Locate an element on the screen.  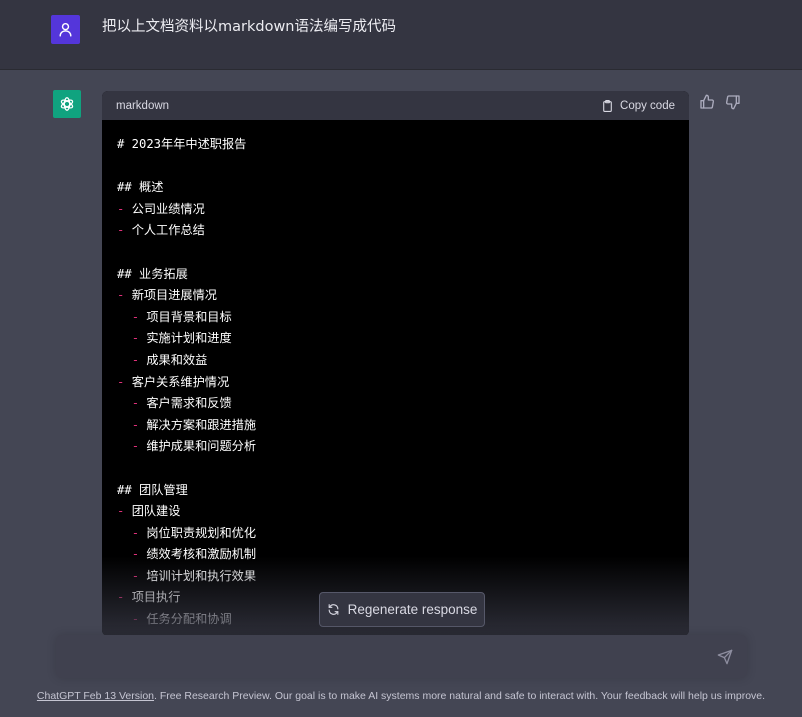
thumbs-down-button is located at coordinates (733, 102).